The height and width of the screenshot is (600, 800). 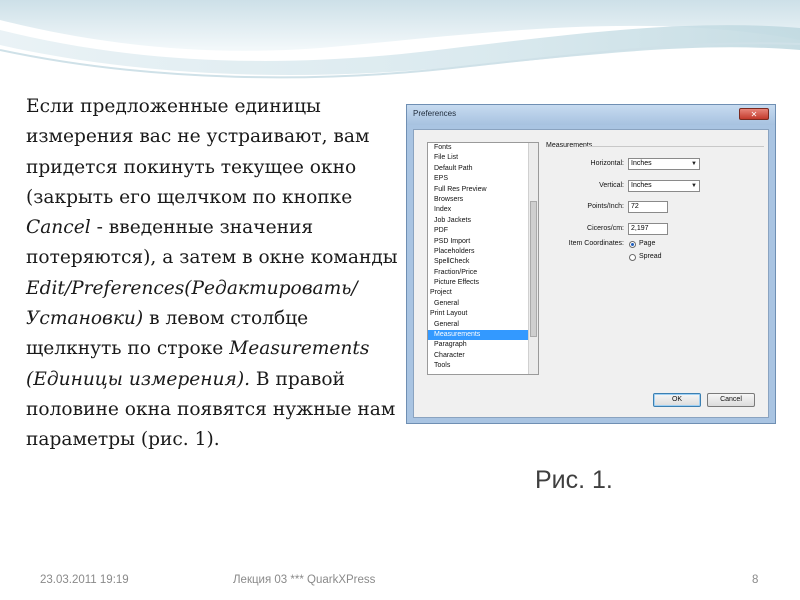 I want to click on category-item: PDF, so click(x=483, y=231).